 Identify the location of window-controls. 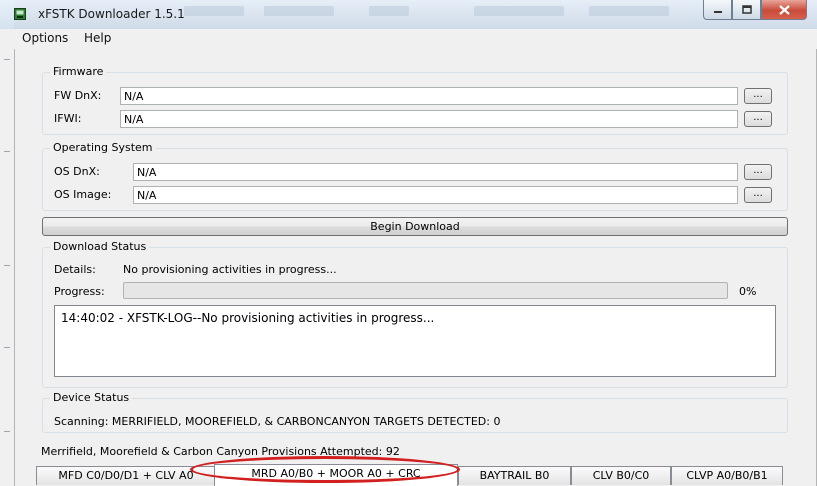
(755, 10).